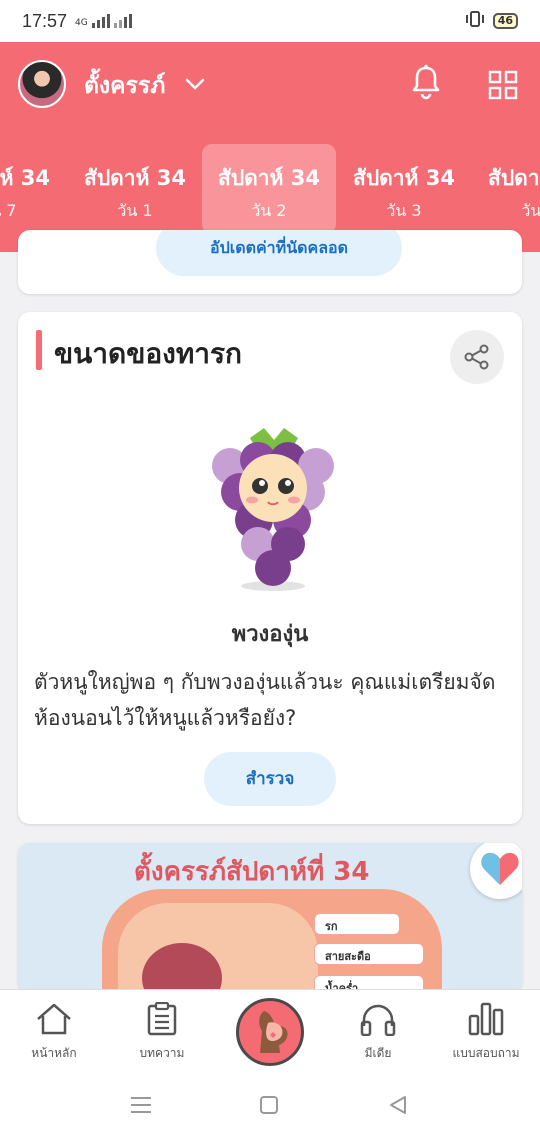 This screenshot has height=1140, width=540. What do you see at coordinates (279, 253) in the screenshot?
I see `update-due-date-button: อัปเดตค่าที่นัดคลอด` at bounding box center [279, 253].